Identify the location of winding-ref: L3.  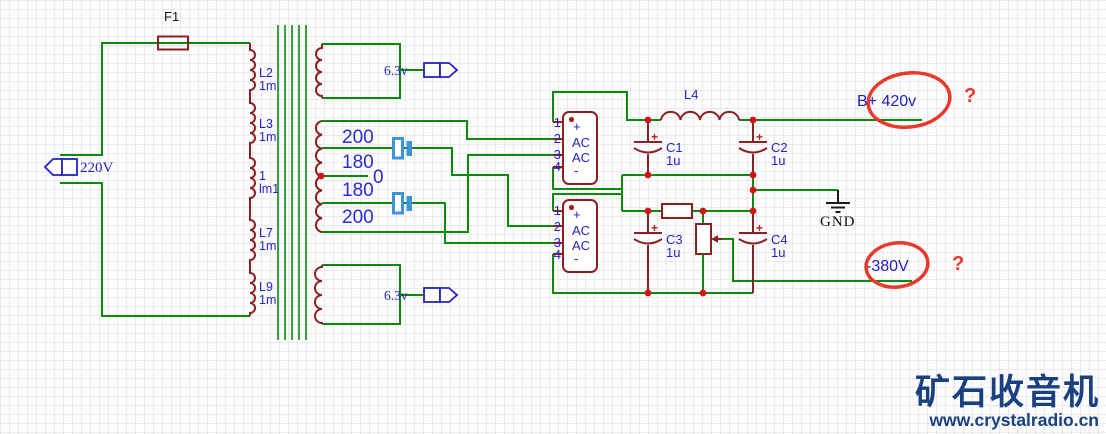
(266, 124).